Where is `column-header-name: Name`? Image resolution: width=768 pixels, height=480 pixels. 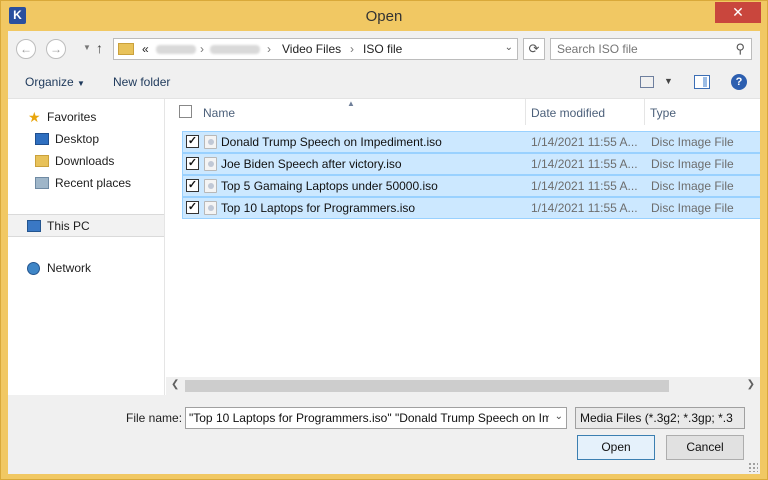
column-header-name: Name is located at coordinates (219, 113).